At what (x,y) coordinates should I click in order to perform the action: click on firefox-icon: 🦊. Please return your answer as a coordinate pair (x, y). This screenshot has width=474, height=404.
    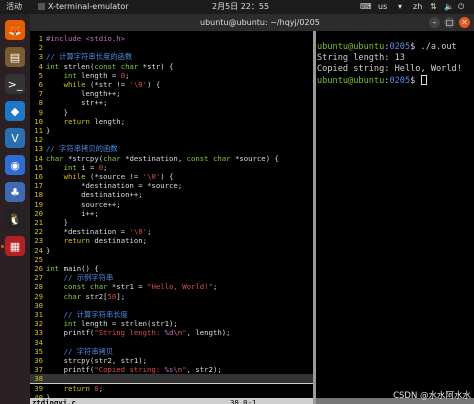
    Looking at the image, I should click on (15, 30).